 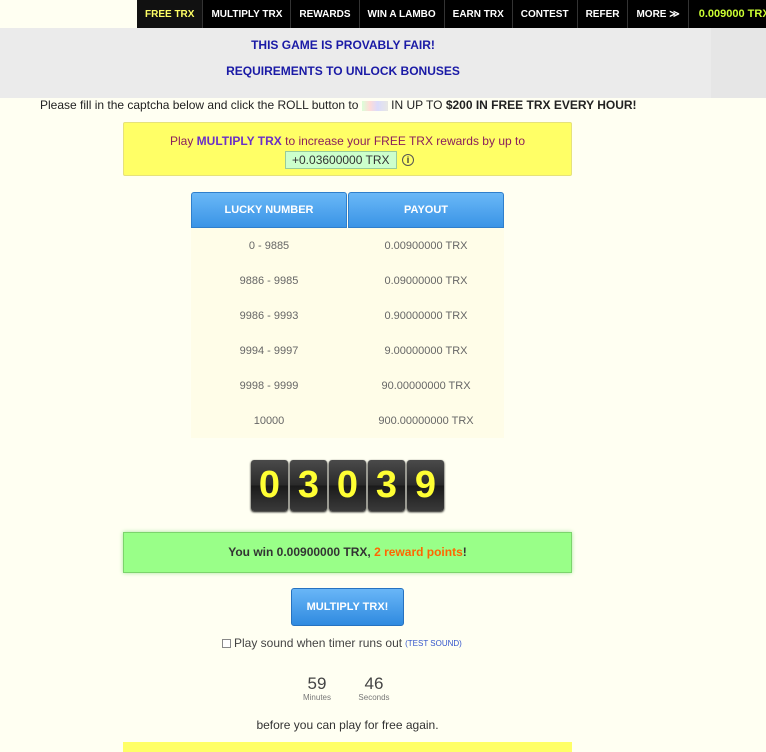 What do you see at coordinates (545, 14) in the screenshot?
I see `nav-contest: CONTEST` at bounding box center [545, 14].